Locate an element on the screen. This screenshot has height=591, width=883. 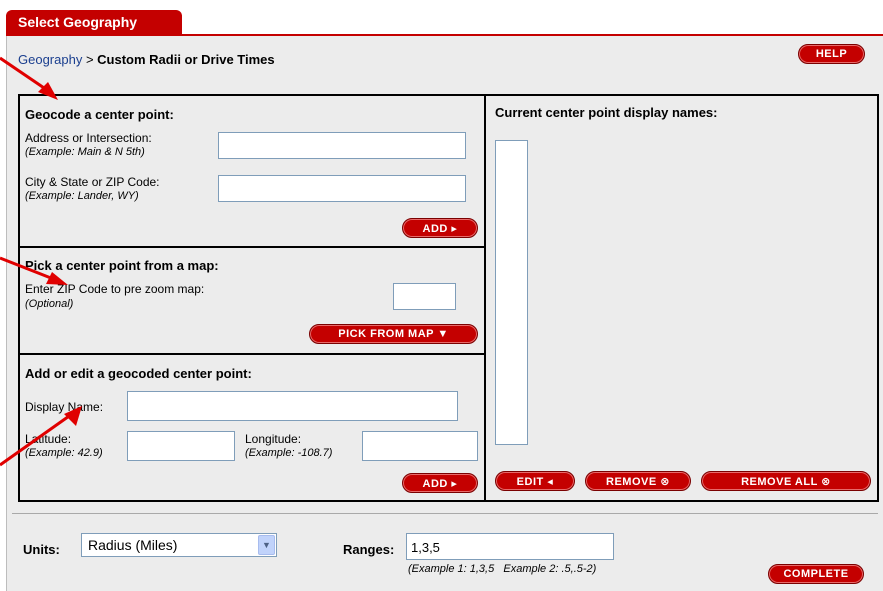
units-label: Units: is located at coordinates (41, 549).